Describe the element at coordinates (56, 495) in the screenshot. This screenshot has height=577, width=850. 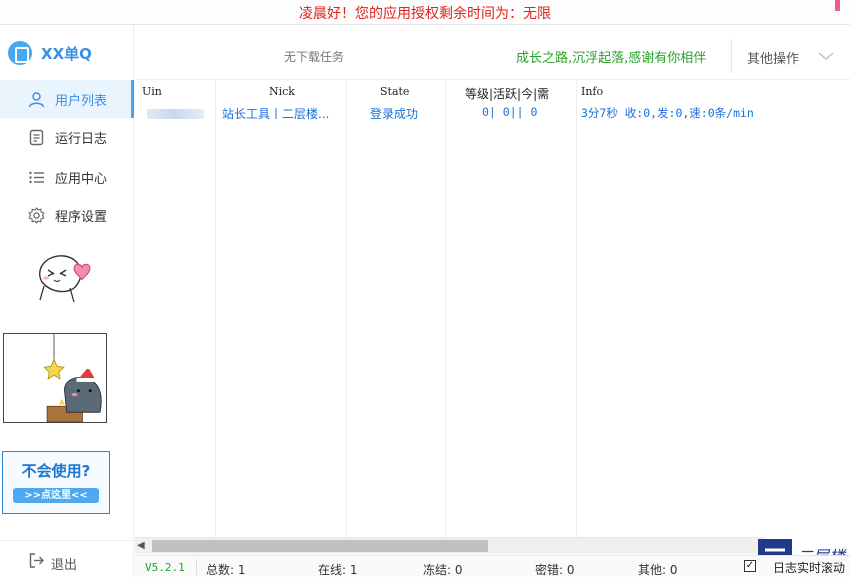
I see `help-button: >>点这里<<` at that location.